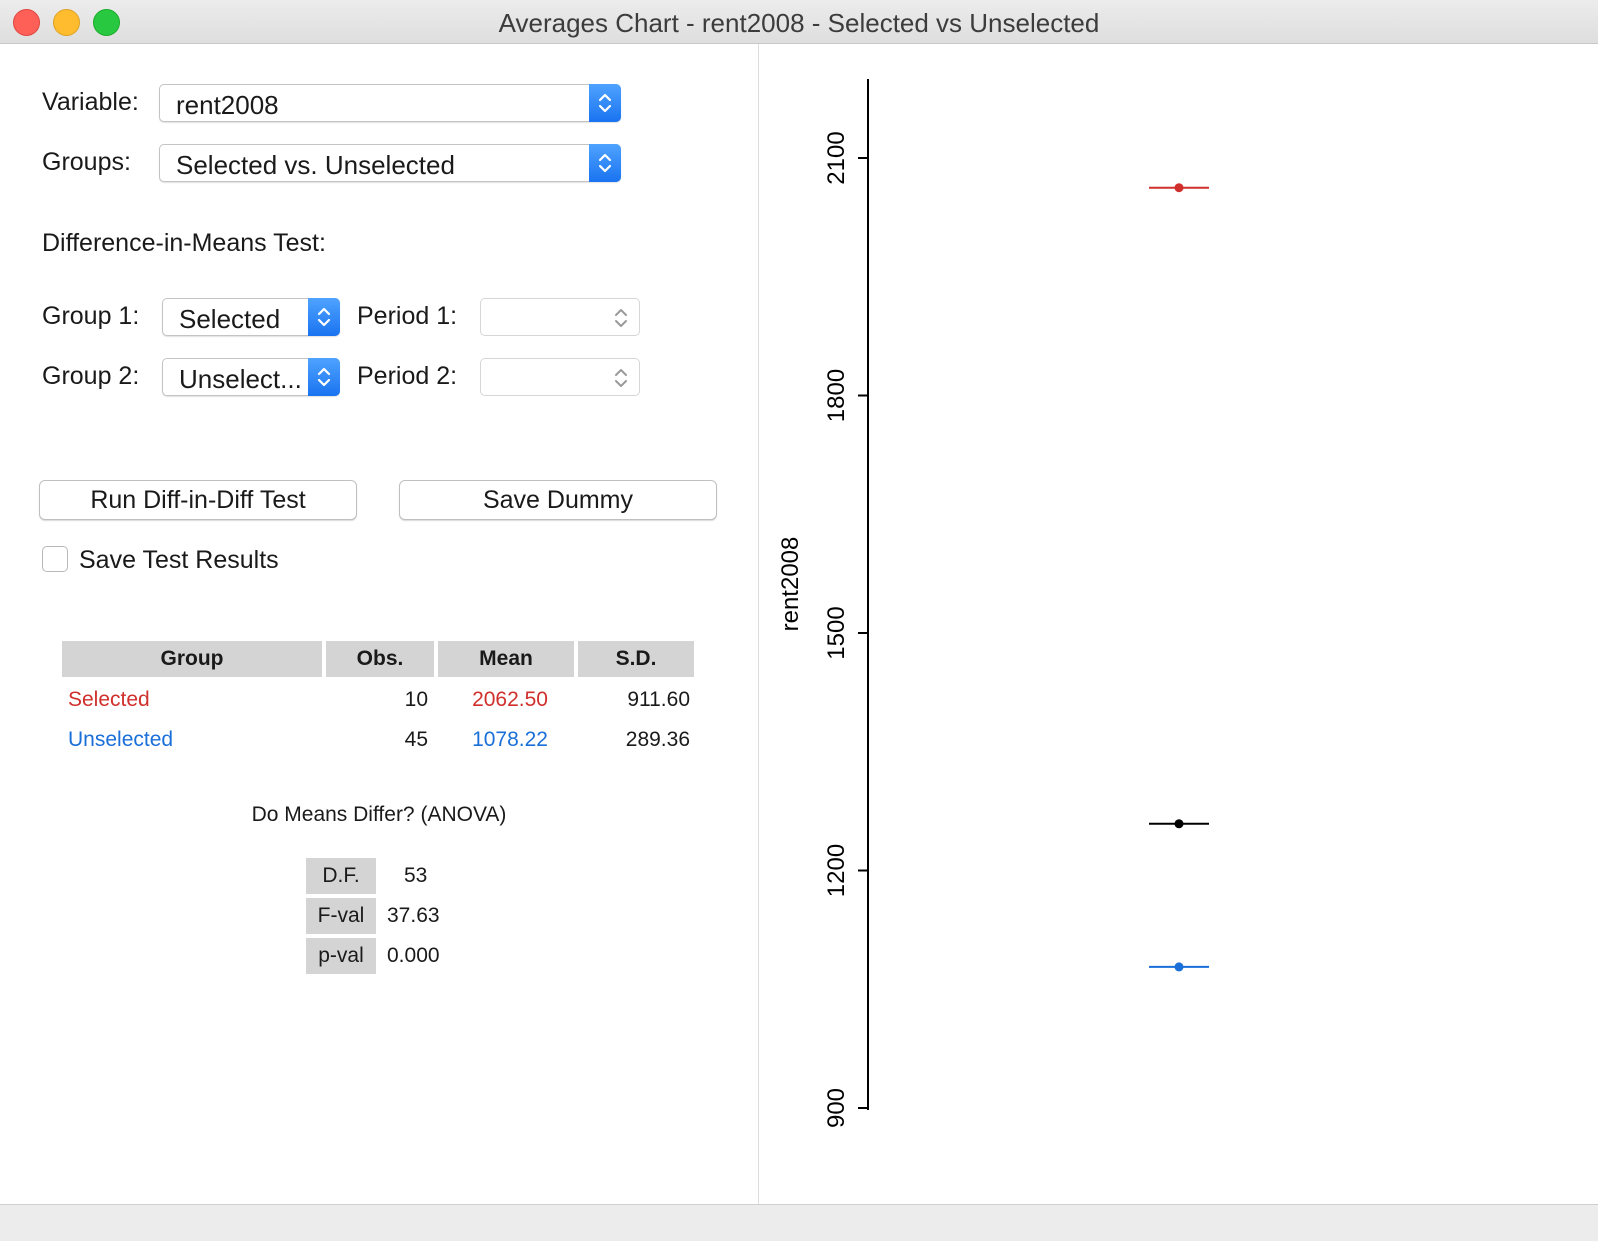 The height and width of the screenshot is (1241, 1598). What do you see at coordinates (836, 632) in the screenshot?
I see `y-tick-label: 1500` at bounding box center [836, 632].